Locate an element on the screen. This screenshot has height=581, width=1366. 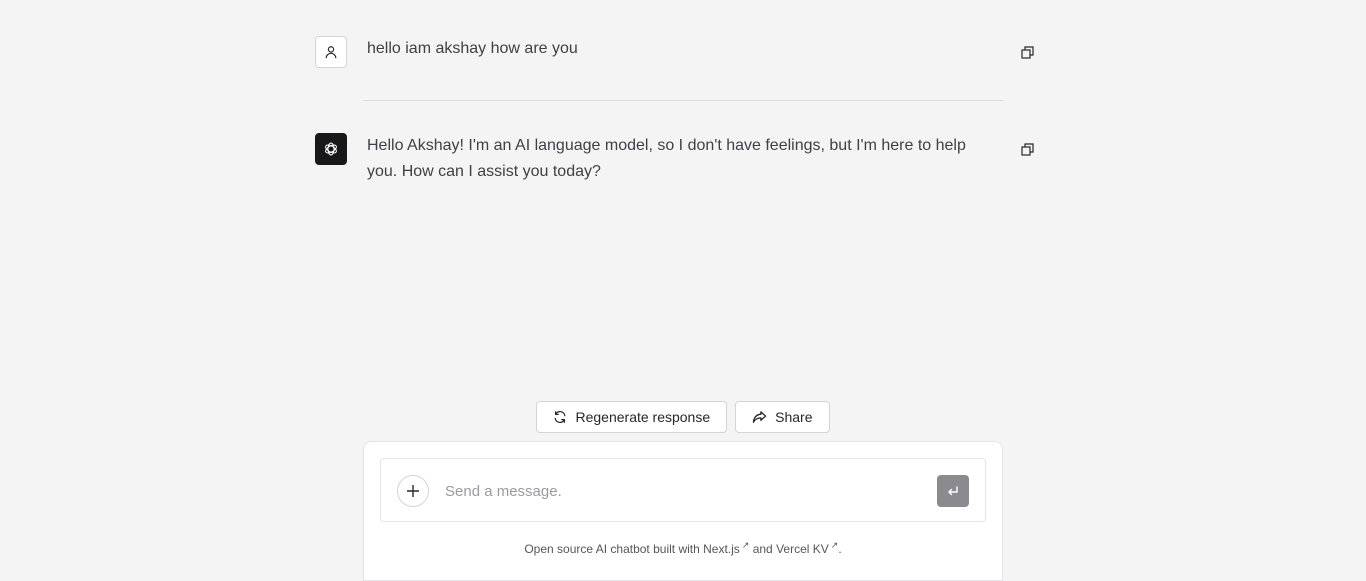
chat-action-bar: Regenerate response Share is located at coordinates (683, 417).